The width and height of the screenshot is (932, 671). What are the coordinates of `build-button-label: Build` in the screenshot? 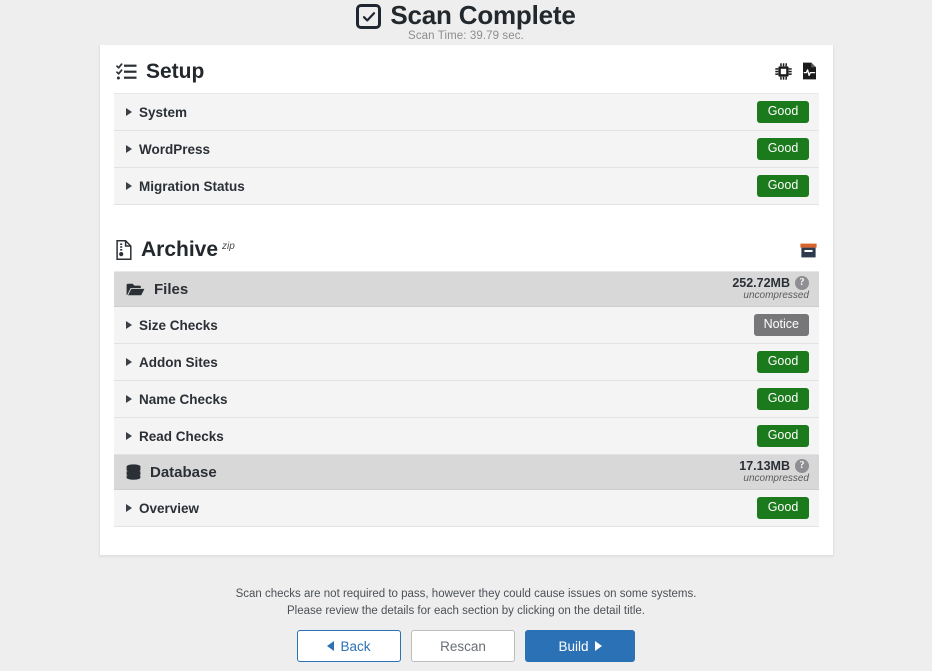 It's located at (573, 646).